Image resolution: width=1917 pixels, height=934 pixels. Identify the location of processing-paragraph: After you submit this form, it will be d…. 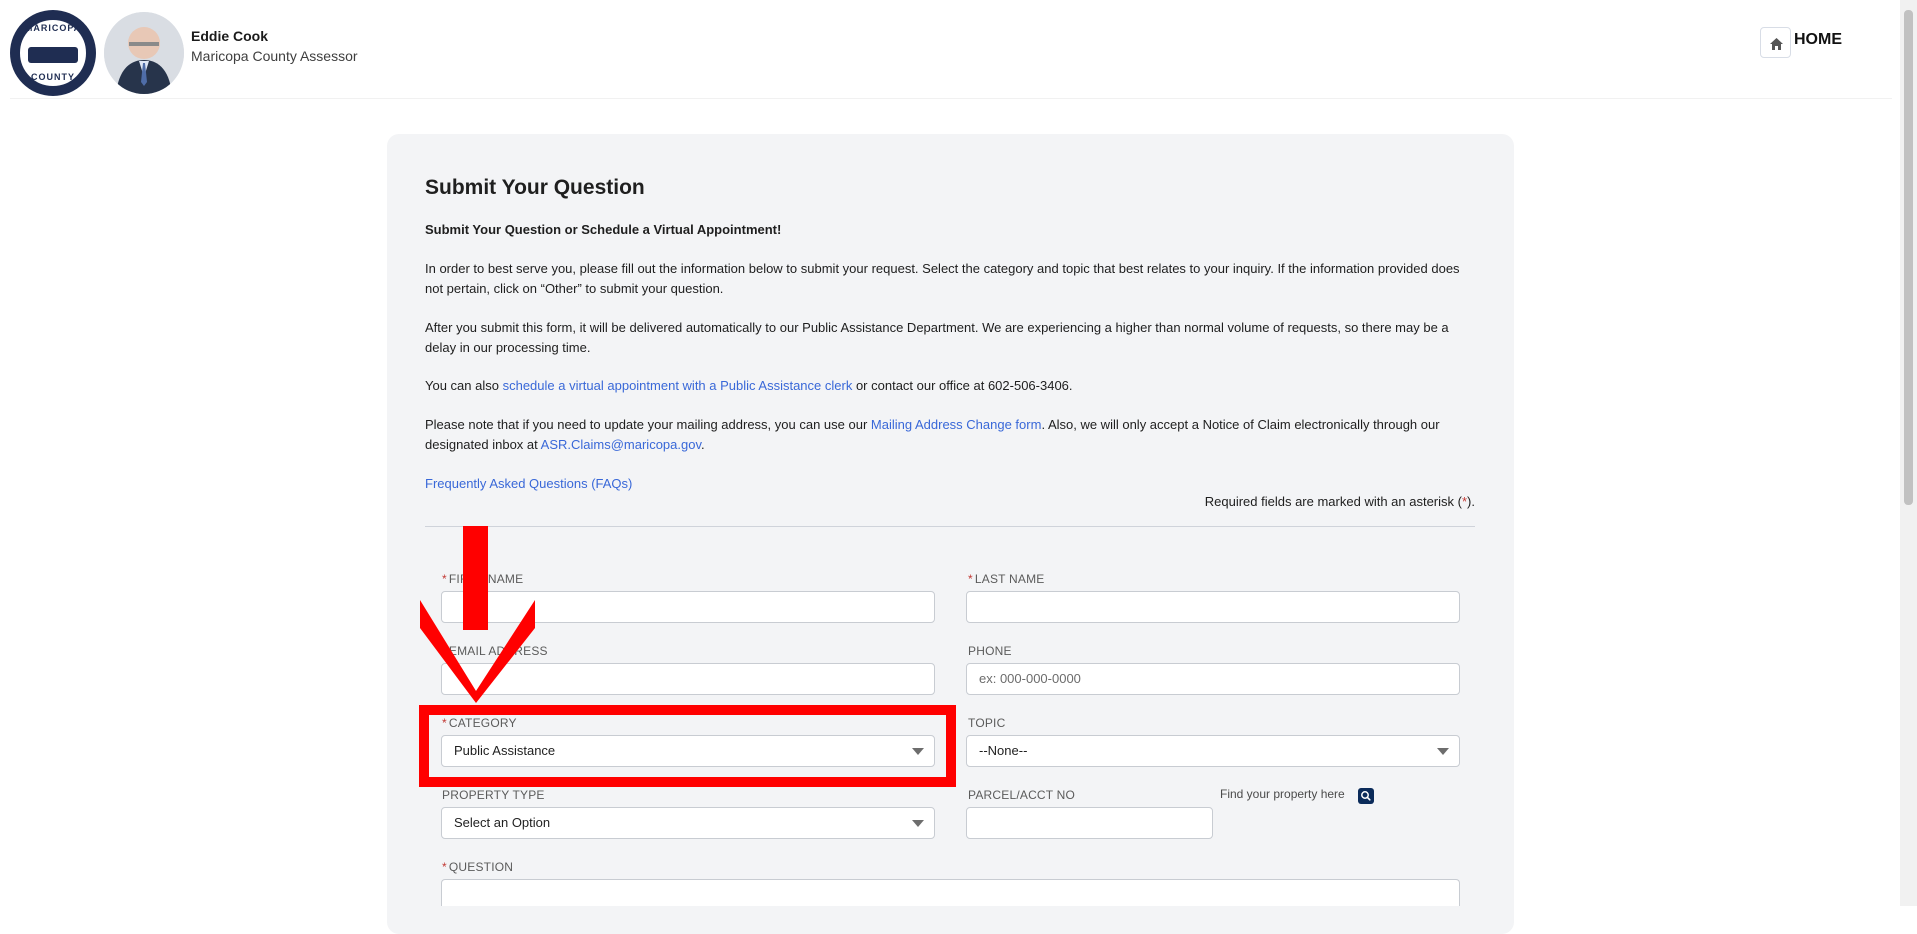
(937, 337).